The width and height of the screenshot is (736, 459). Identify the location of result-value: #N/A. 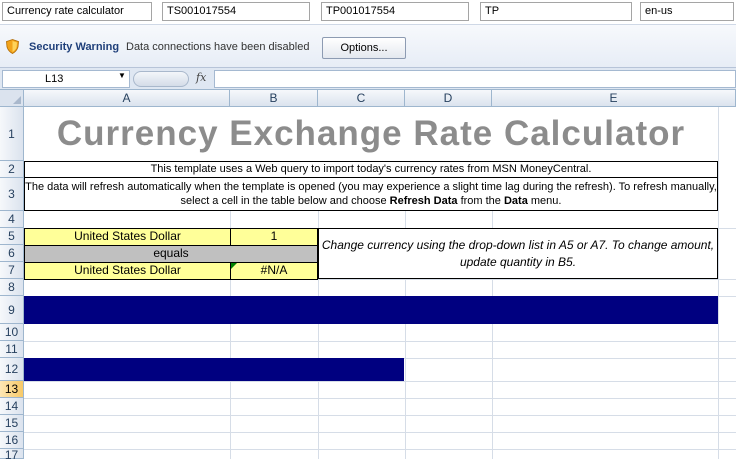
(274, 270).